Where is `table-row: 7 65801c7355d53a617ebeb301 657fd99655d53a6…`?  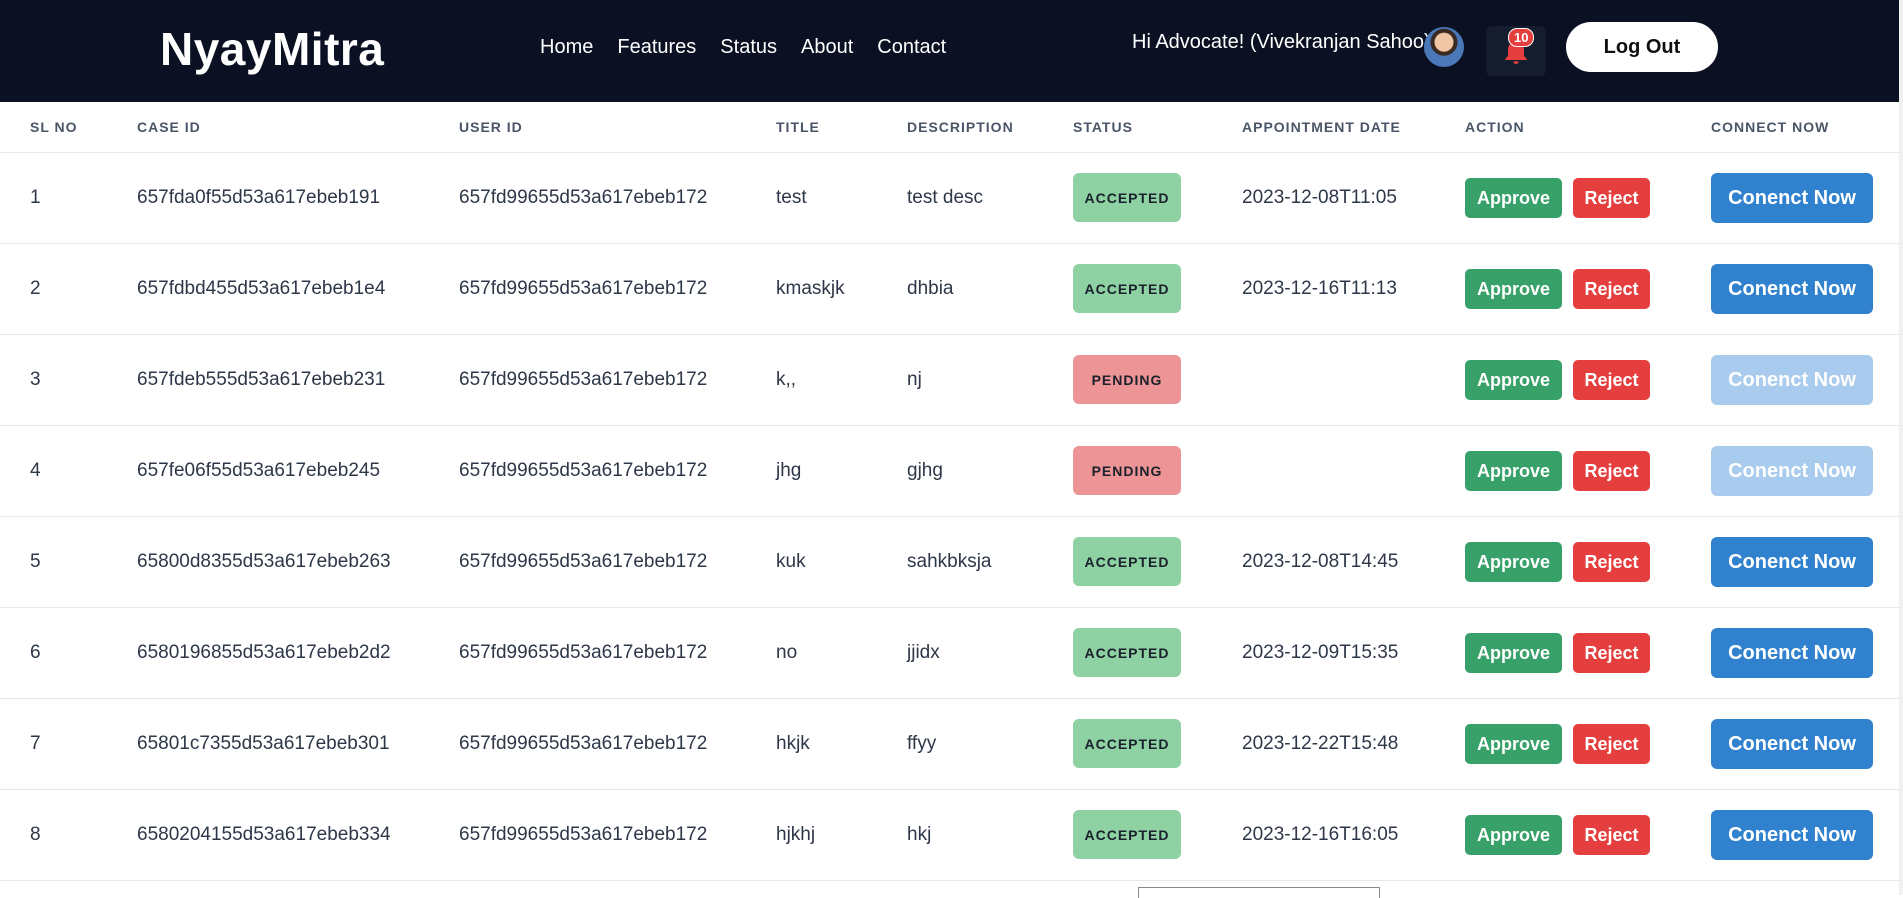
table-row: 7 65801c7355d53a617ebeb301 657fd99655d53a6… is located at coordinates (949, 744).